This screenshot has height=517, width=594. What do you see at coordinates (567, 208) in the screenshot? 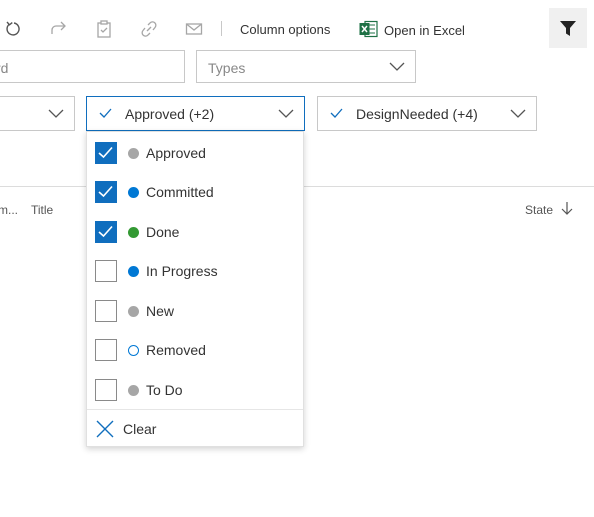
I see `sort-descending-icon` at bounding box center [567, 208].